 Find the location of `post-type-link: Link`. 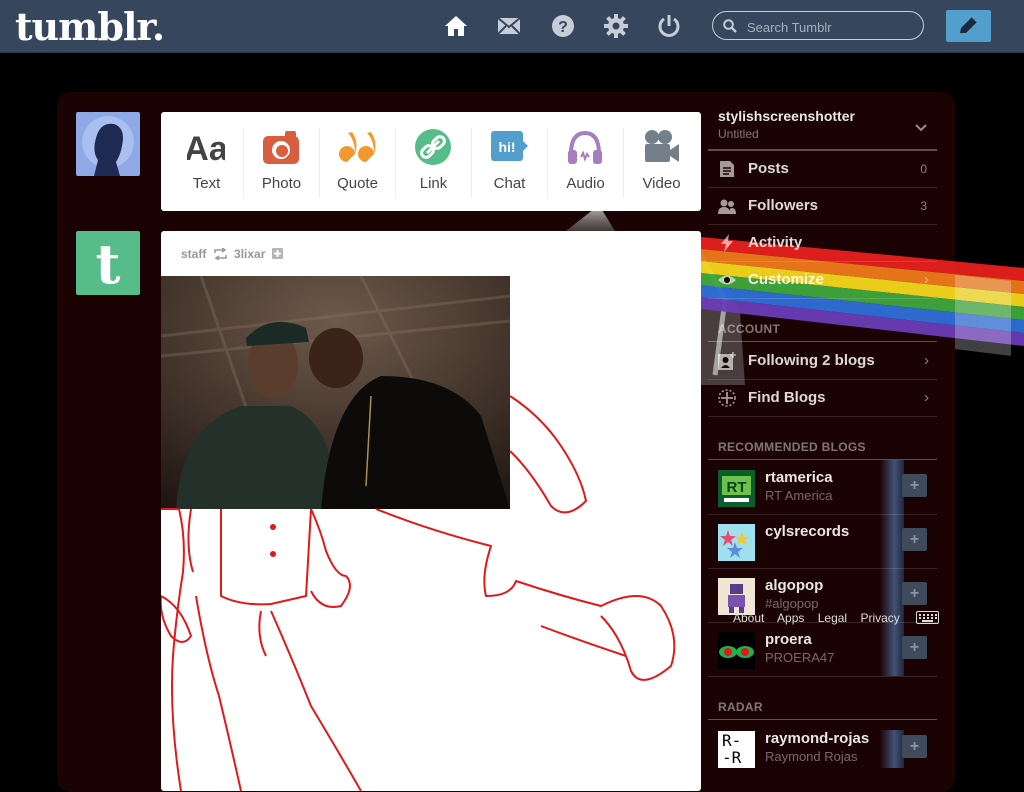

post-type-link: Link is located at coordinates (433, 161).